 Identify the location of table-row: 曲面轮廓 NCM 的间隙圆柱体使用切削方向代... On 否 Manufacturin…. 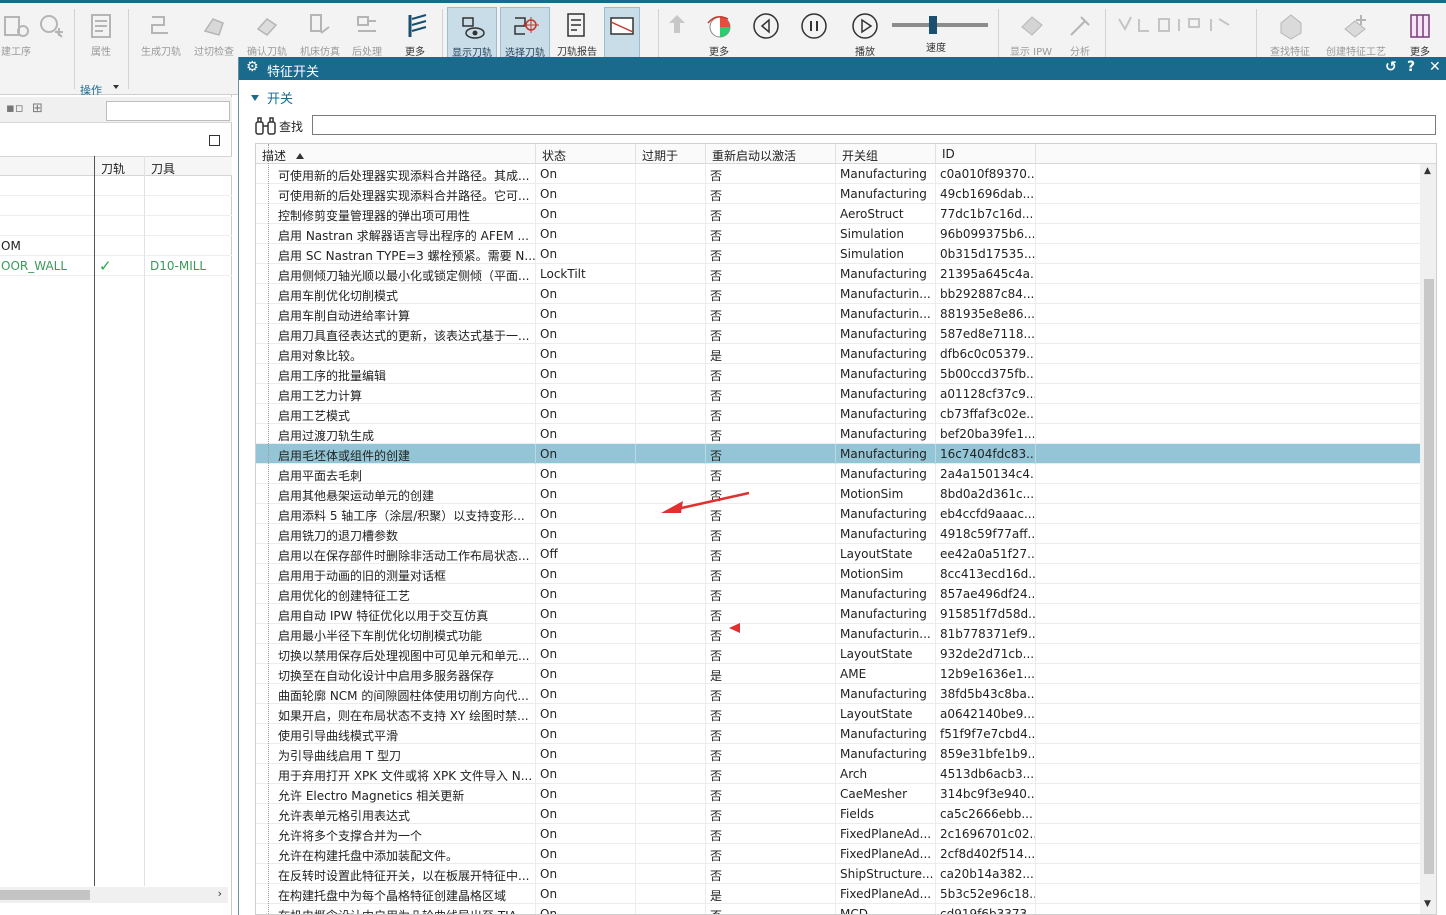
(838, 694).